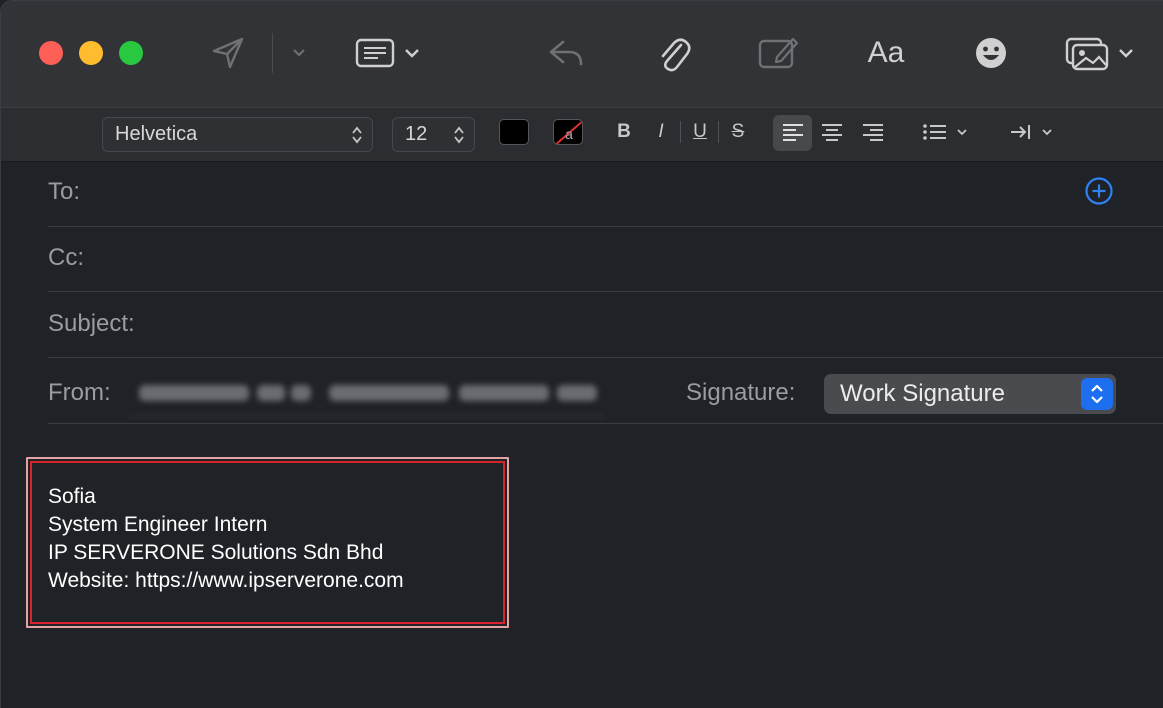 This screenshot has width=1163, height=708. I want to click on background-color-well: a, so click(568, 132).